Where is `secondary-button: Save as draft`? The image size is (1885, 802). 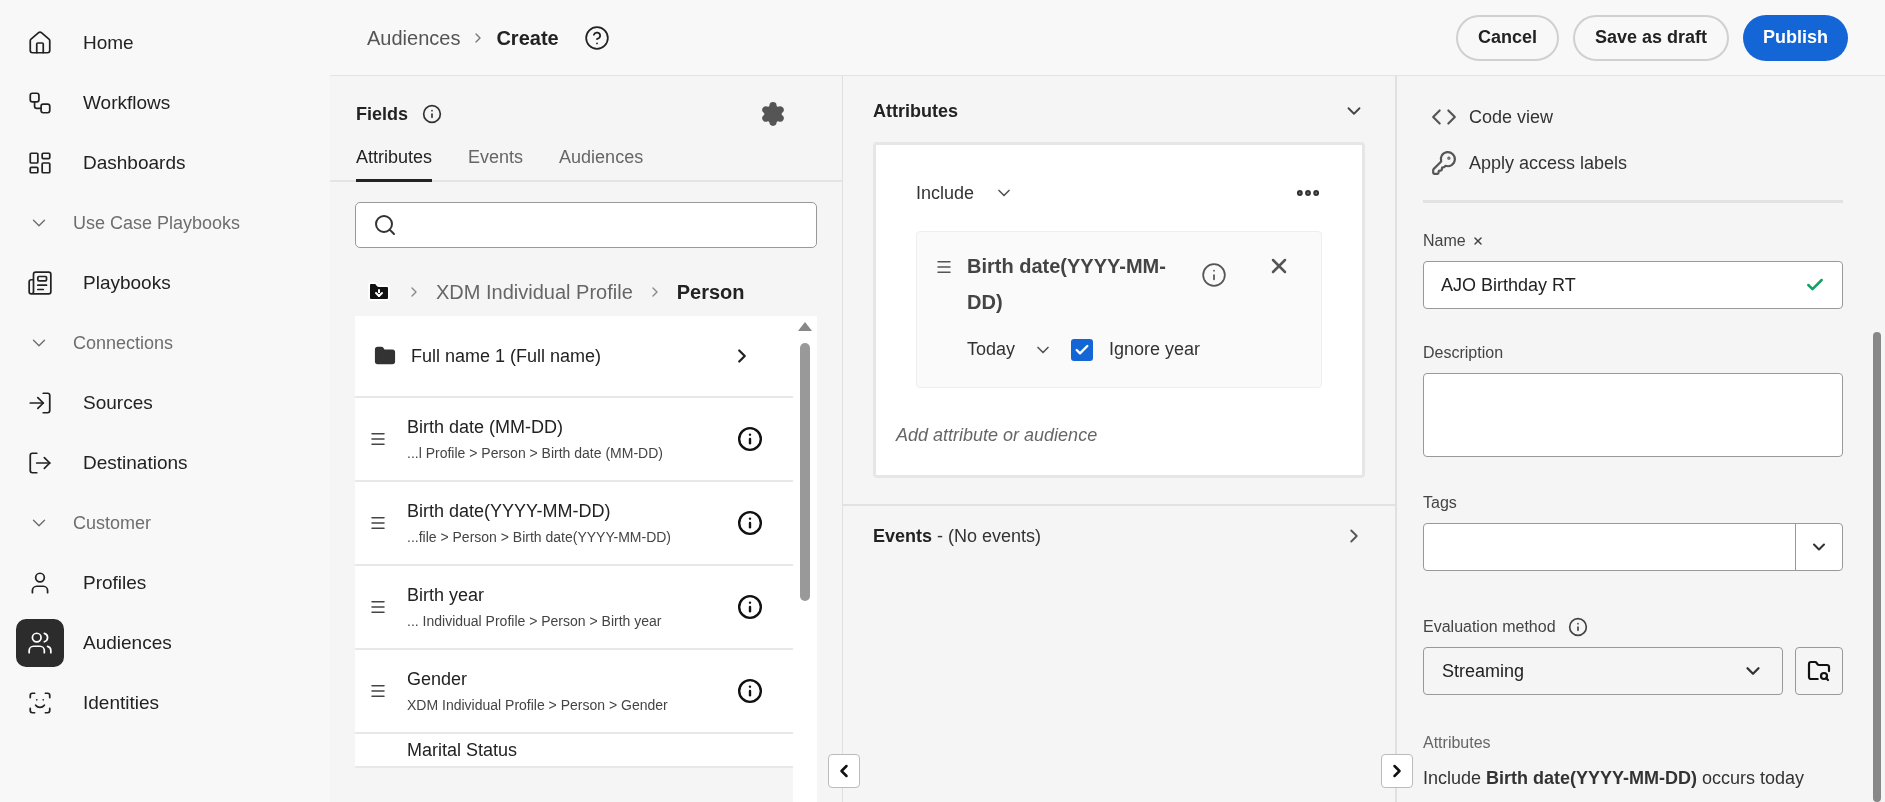
secondary-button: Save as draft is located at coordinates (1650, 37).